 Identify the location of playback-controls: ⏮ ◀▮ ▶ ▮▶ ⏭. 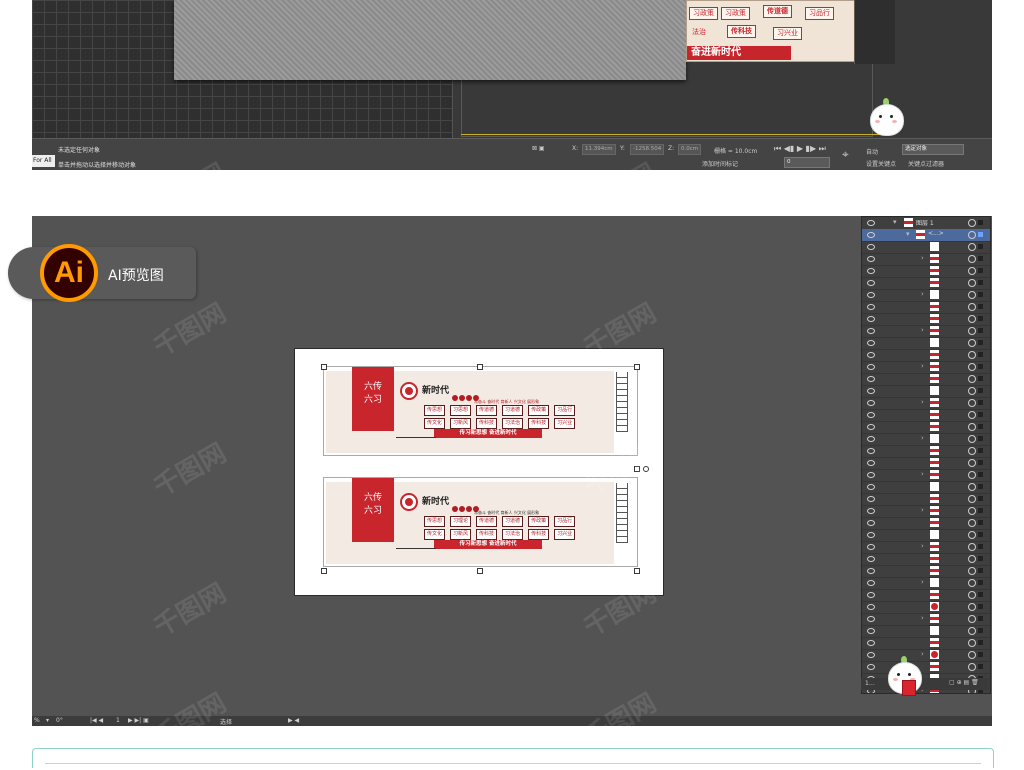
(800, 149).